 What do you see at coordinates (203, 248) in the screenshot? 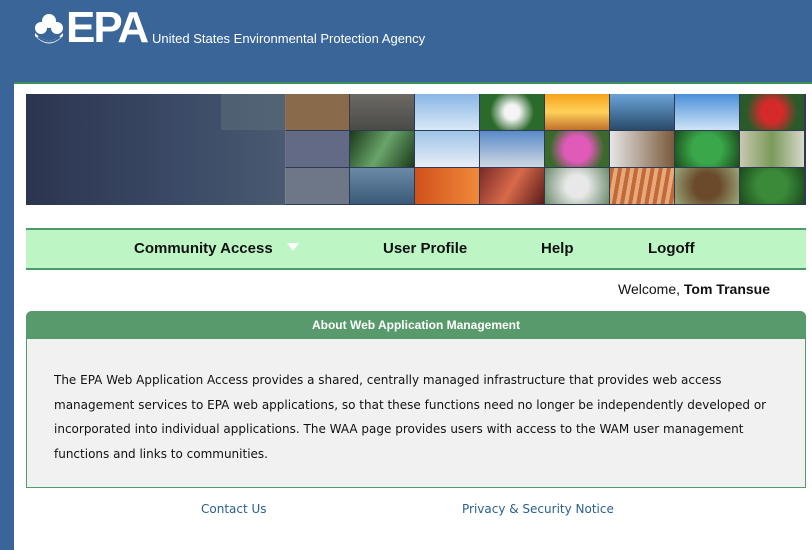
I see `nav-community-access: Community Access` at bounding box center [203, 248].